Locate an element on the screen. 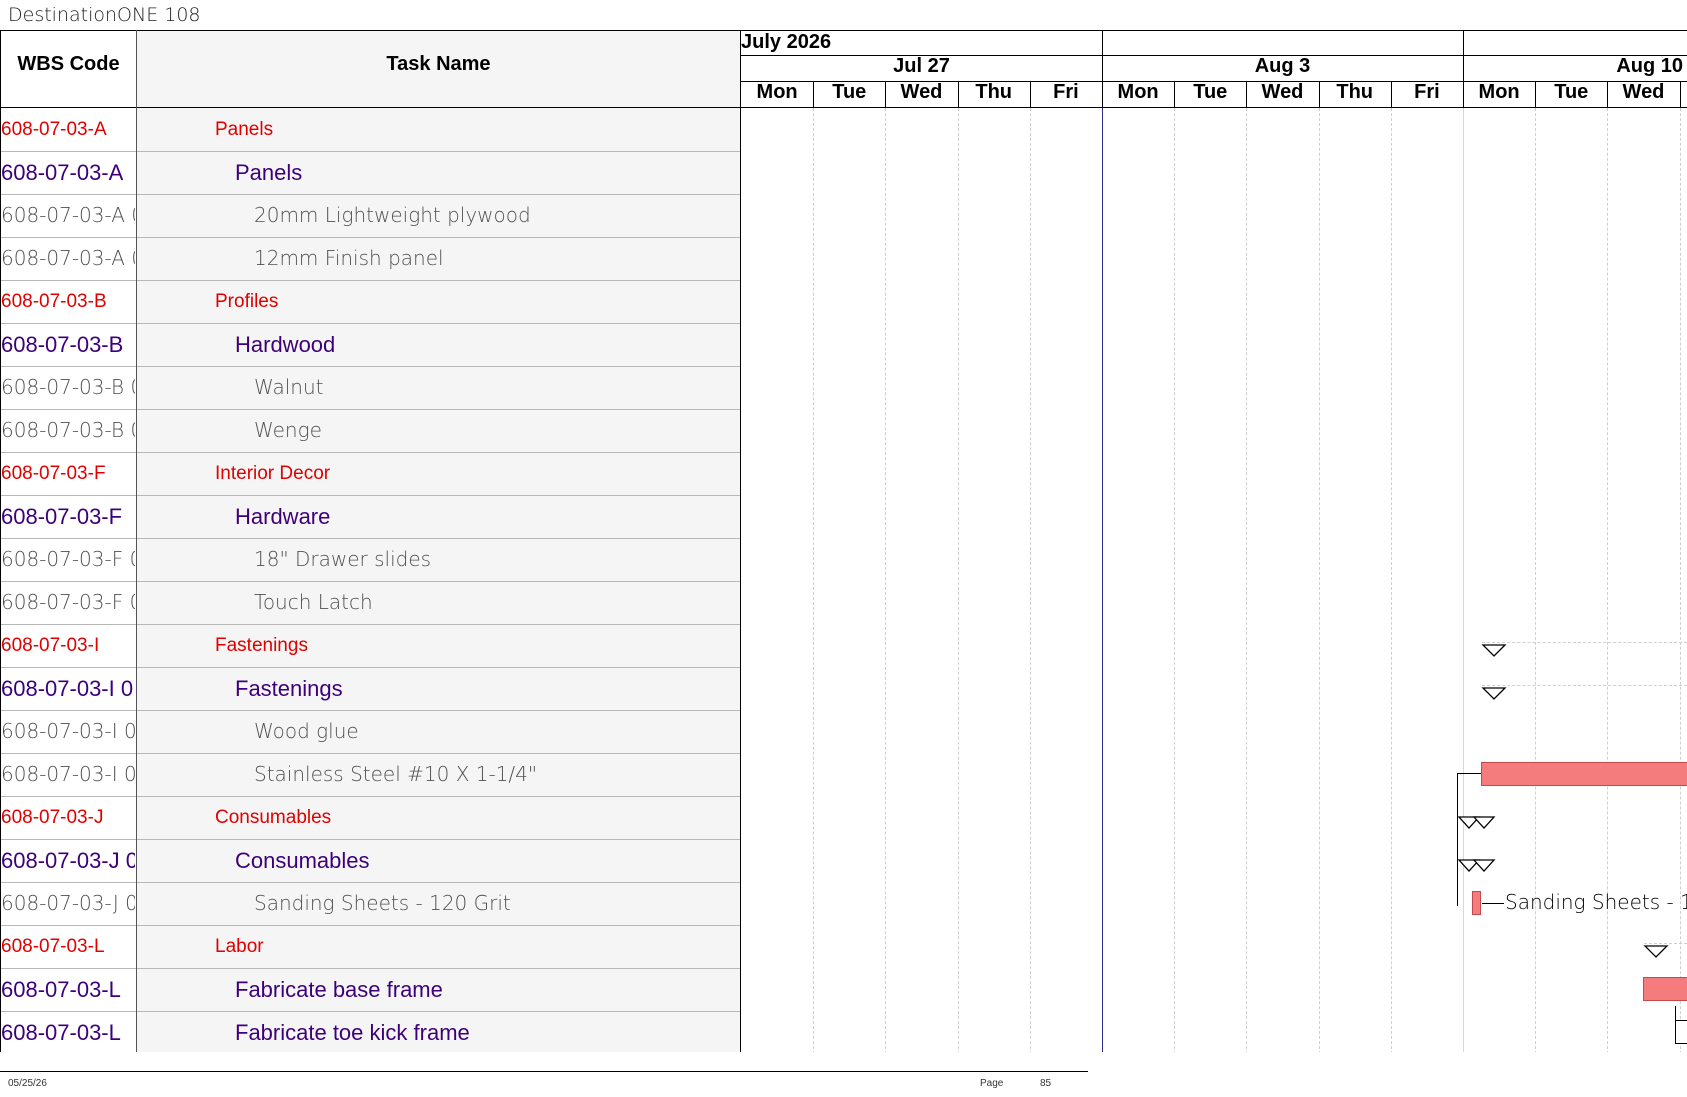 The height and width of the screenshot is (1097, 1687). task-name-cell: 20mm Lightweight plywood is located at coordinates (392, 215).